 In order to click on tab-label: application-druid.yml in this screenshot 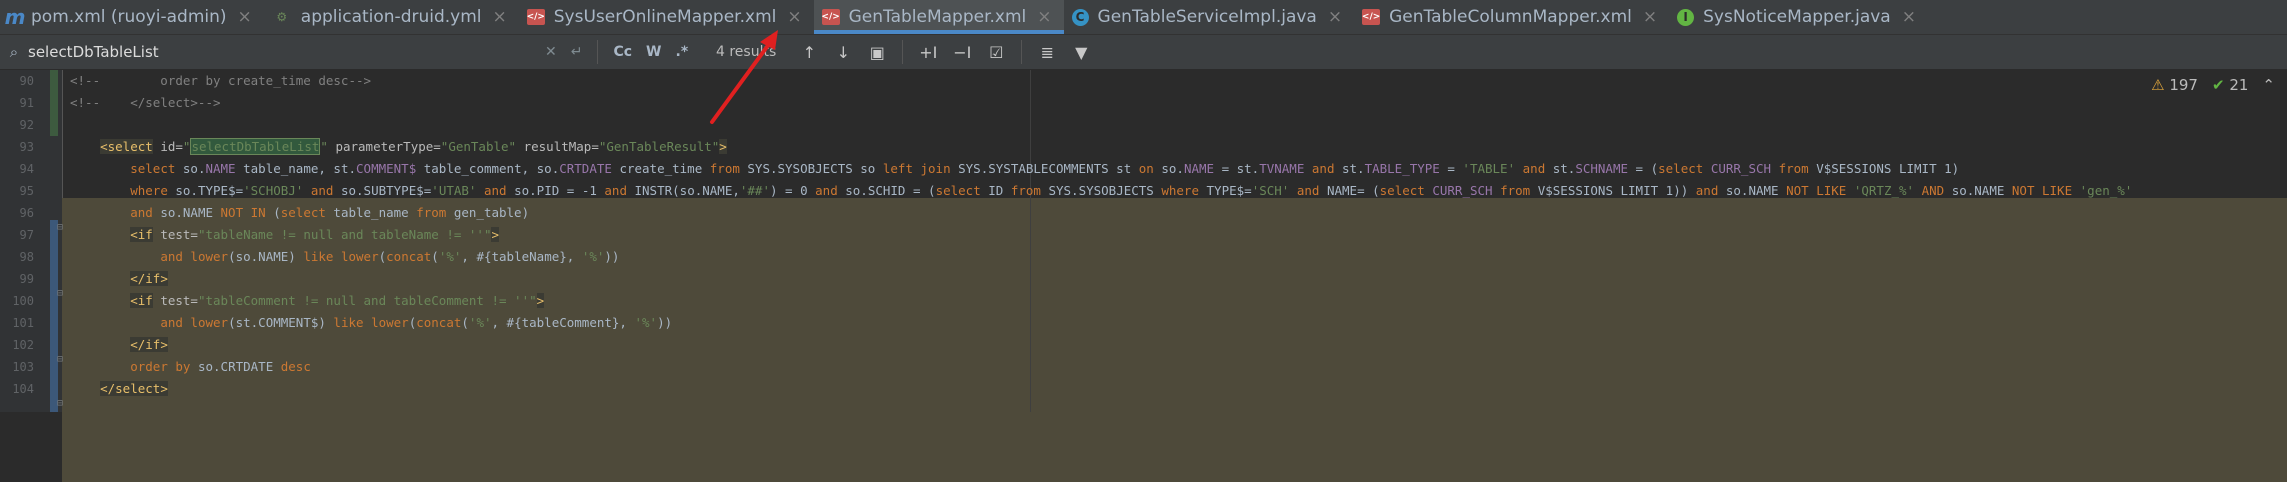, I will do `click(391, 17)`.